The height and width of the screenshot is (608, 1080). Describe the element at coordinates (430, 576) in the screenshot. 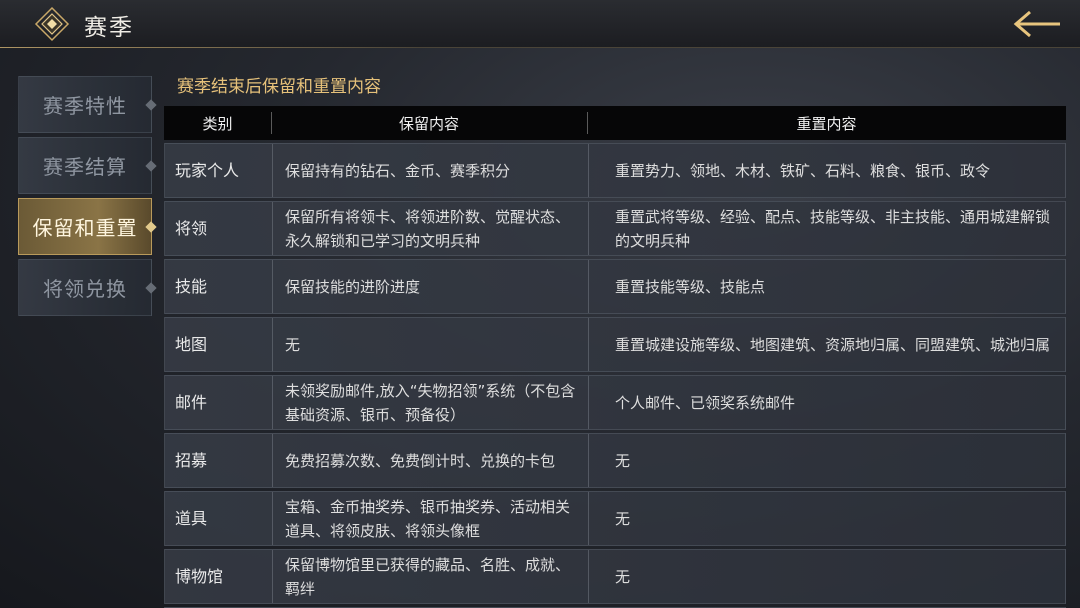

I see `row-keep: 保留博物馆里已获得的藏品、名胜、成就、羁绊` at that location.